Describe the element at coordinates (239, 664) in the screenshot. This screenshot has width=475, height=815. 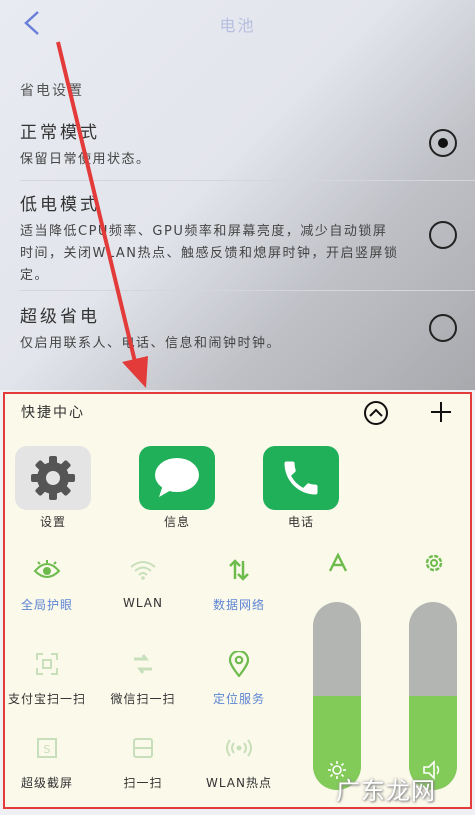
I see `location-icon` at that location.